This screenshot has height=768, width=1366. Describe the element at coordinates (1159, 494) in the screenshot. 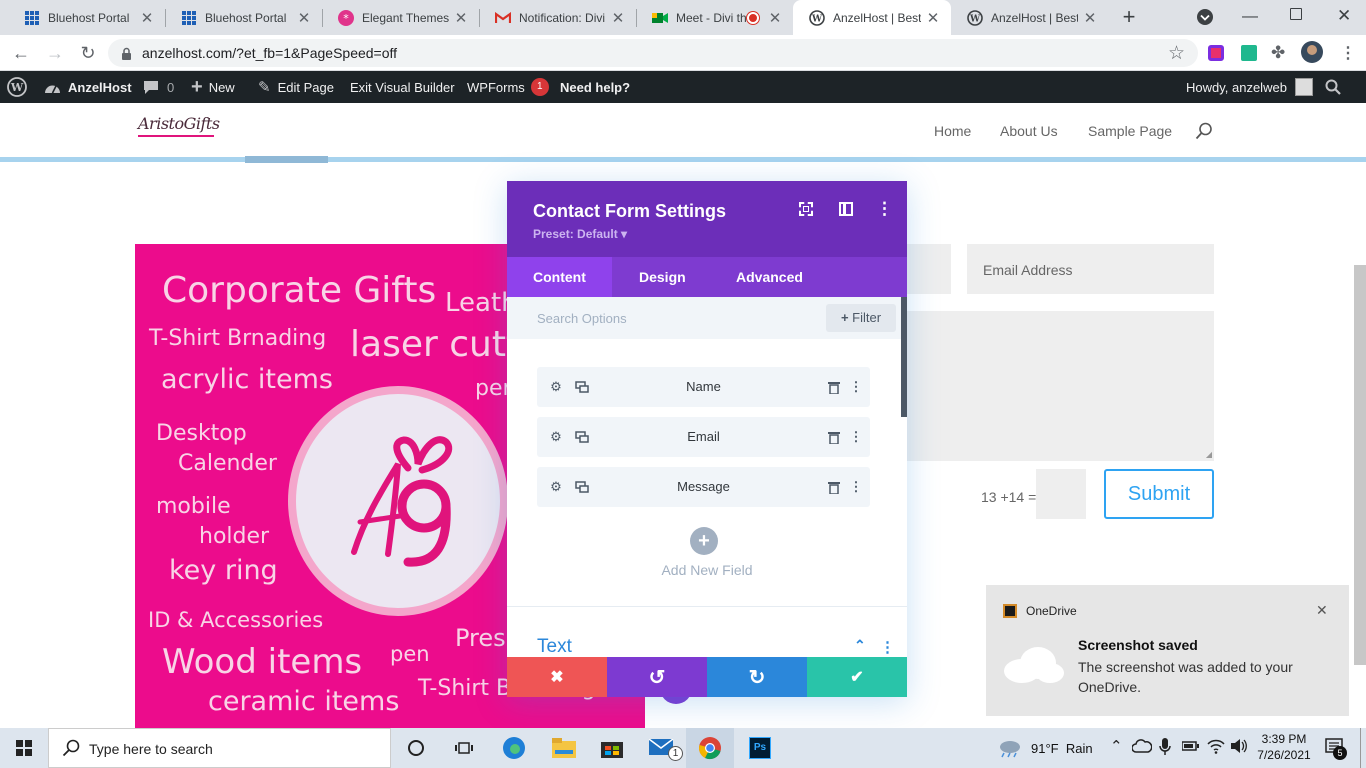

I see `submit-button: Submit` at that location.